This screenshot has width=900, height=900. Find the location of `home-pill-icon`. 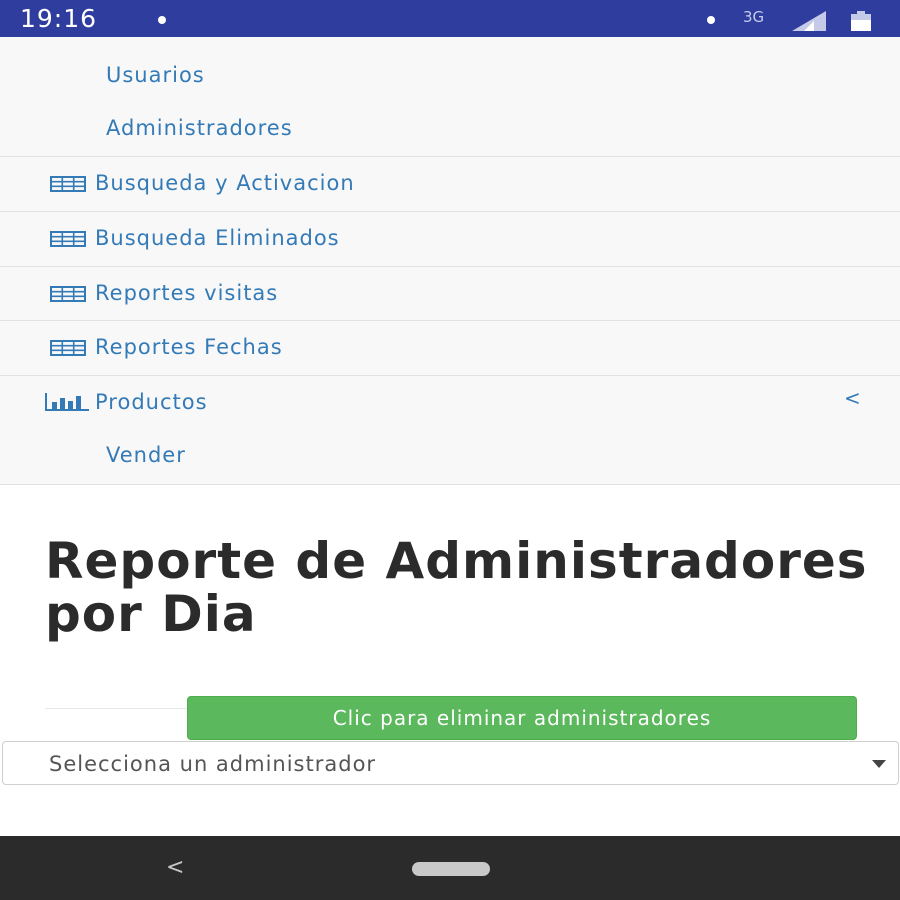

home-pill-icon is located at coordinates (451, 869).